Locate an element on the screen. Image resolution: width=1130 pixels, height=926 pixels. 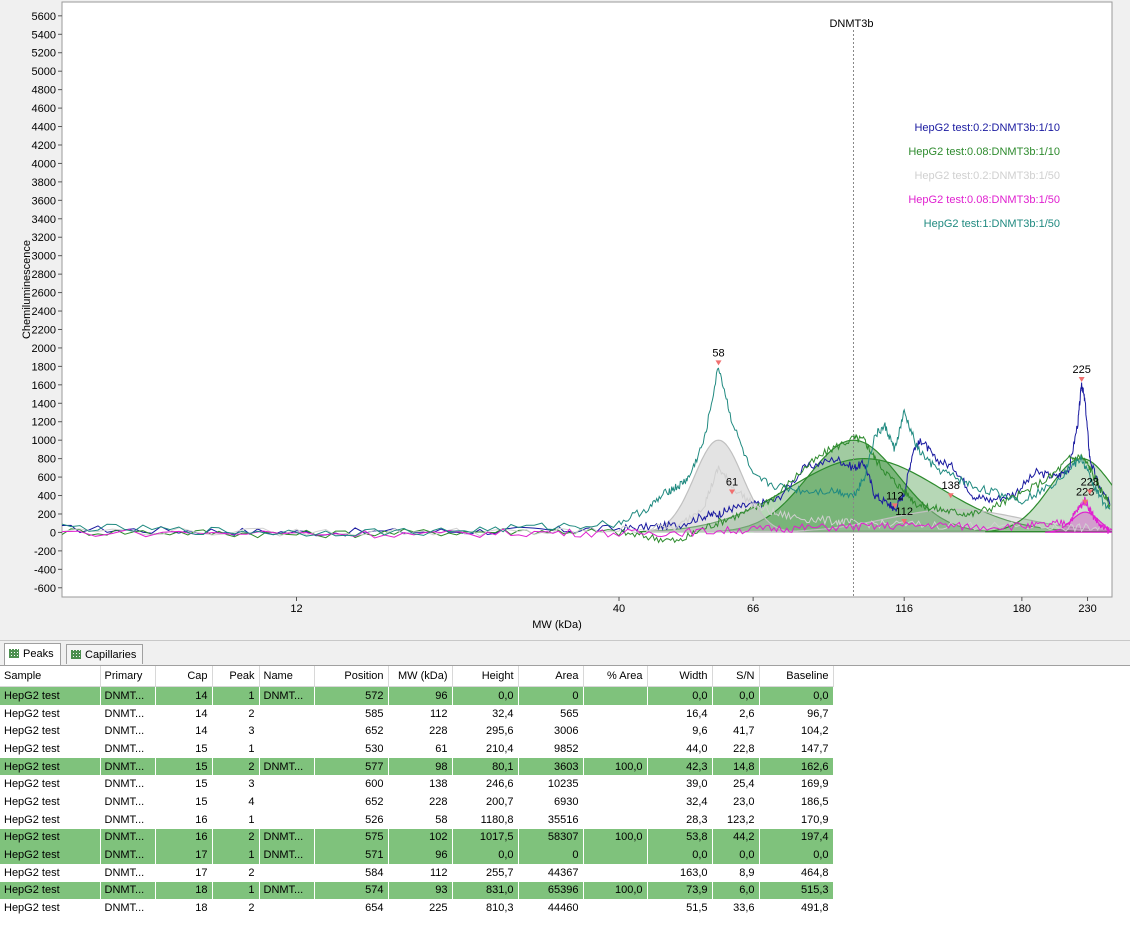
column-header-cap: Cap is located at coordinates (184, 676).